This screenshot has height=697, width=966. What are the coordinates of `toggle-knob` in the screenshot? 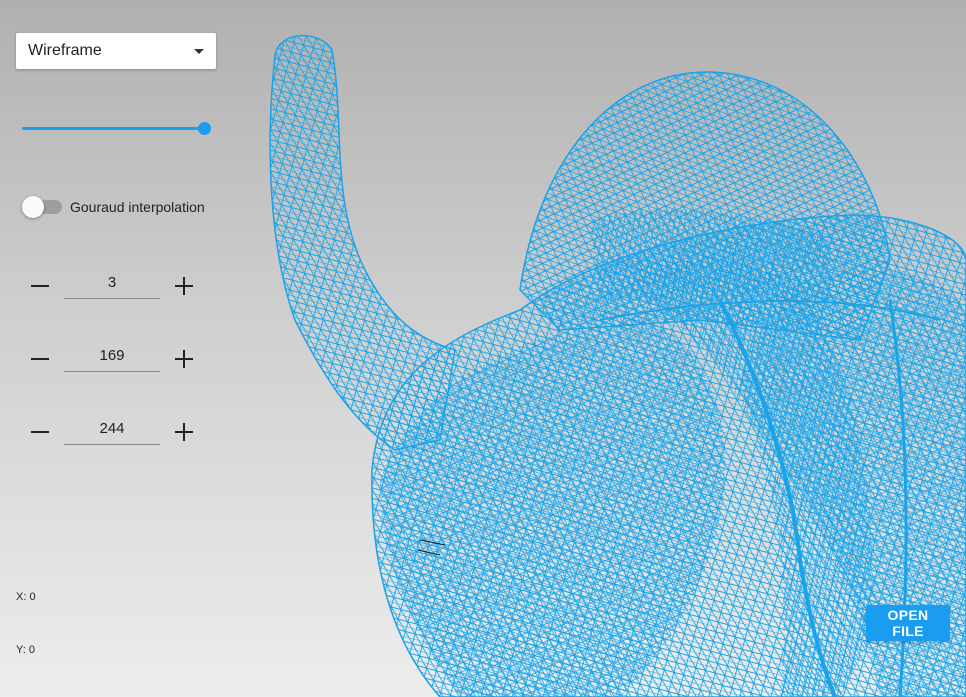 It's located at (33, 207).